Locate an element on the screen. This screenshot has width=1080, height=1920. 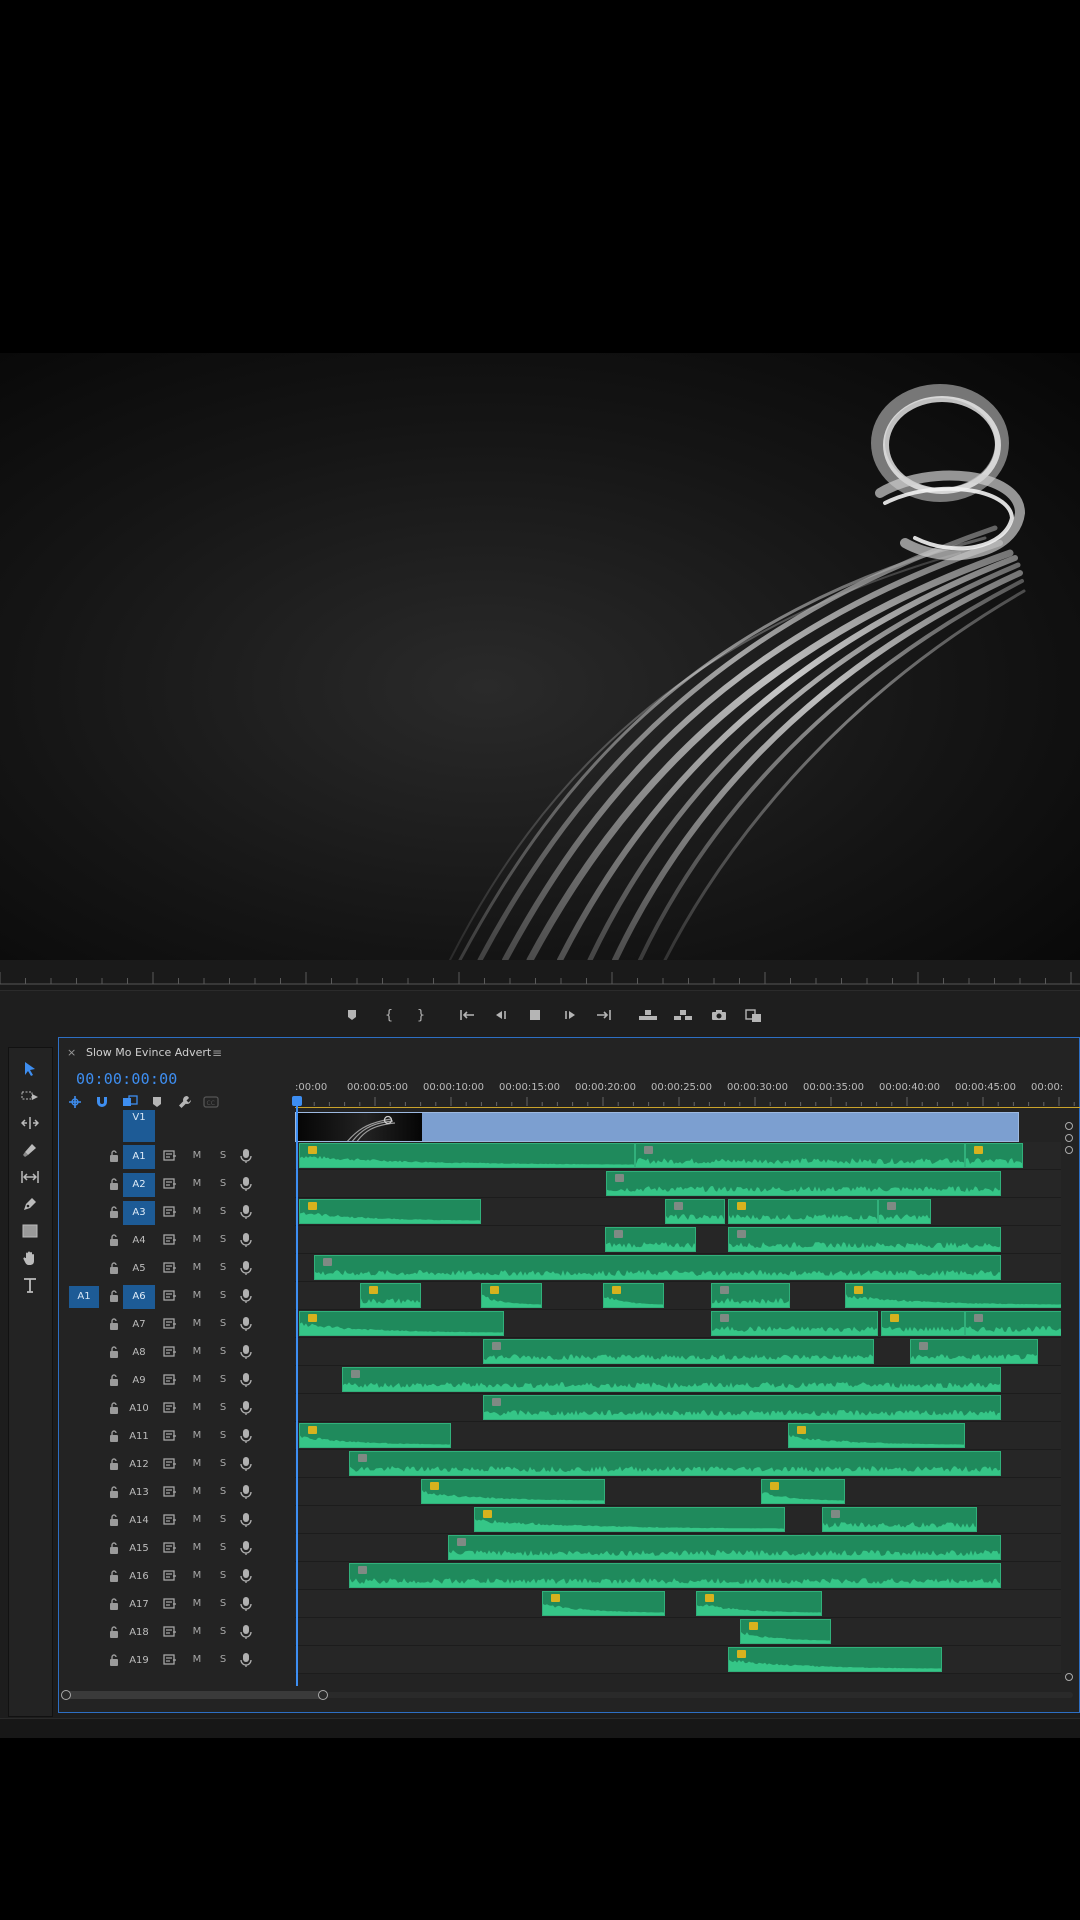
track-header-a12: A12 M S is located at coordinates (177, 1464).